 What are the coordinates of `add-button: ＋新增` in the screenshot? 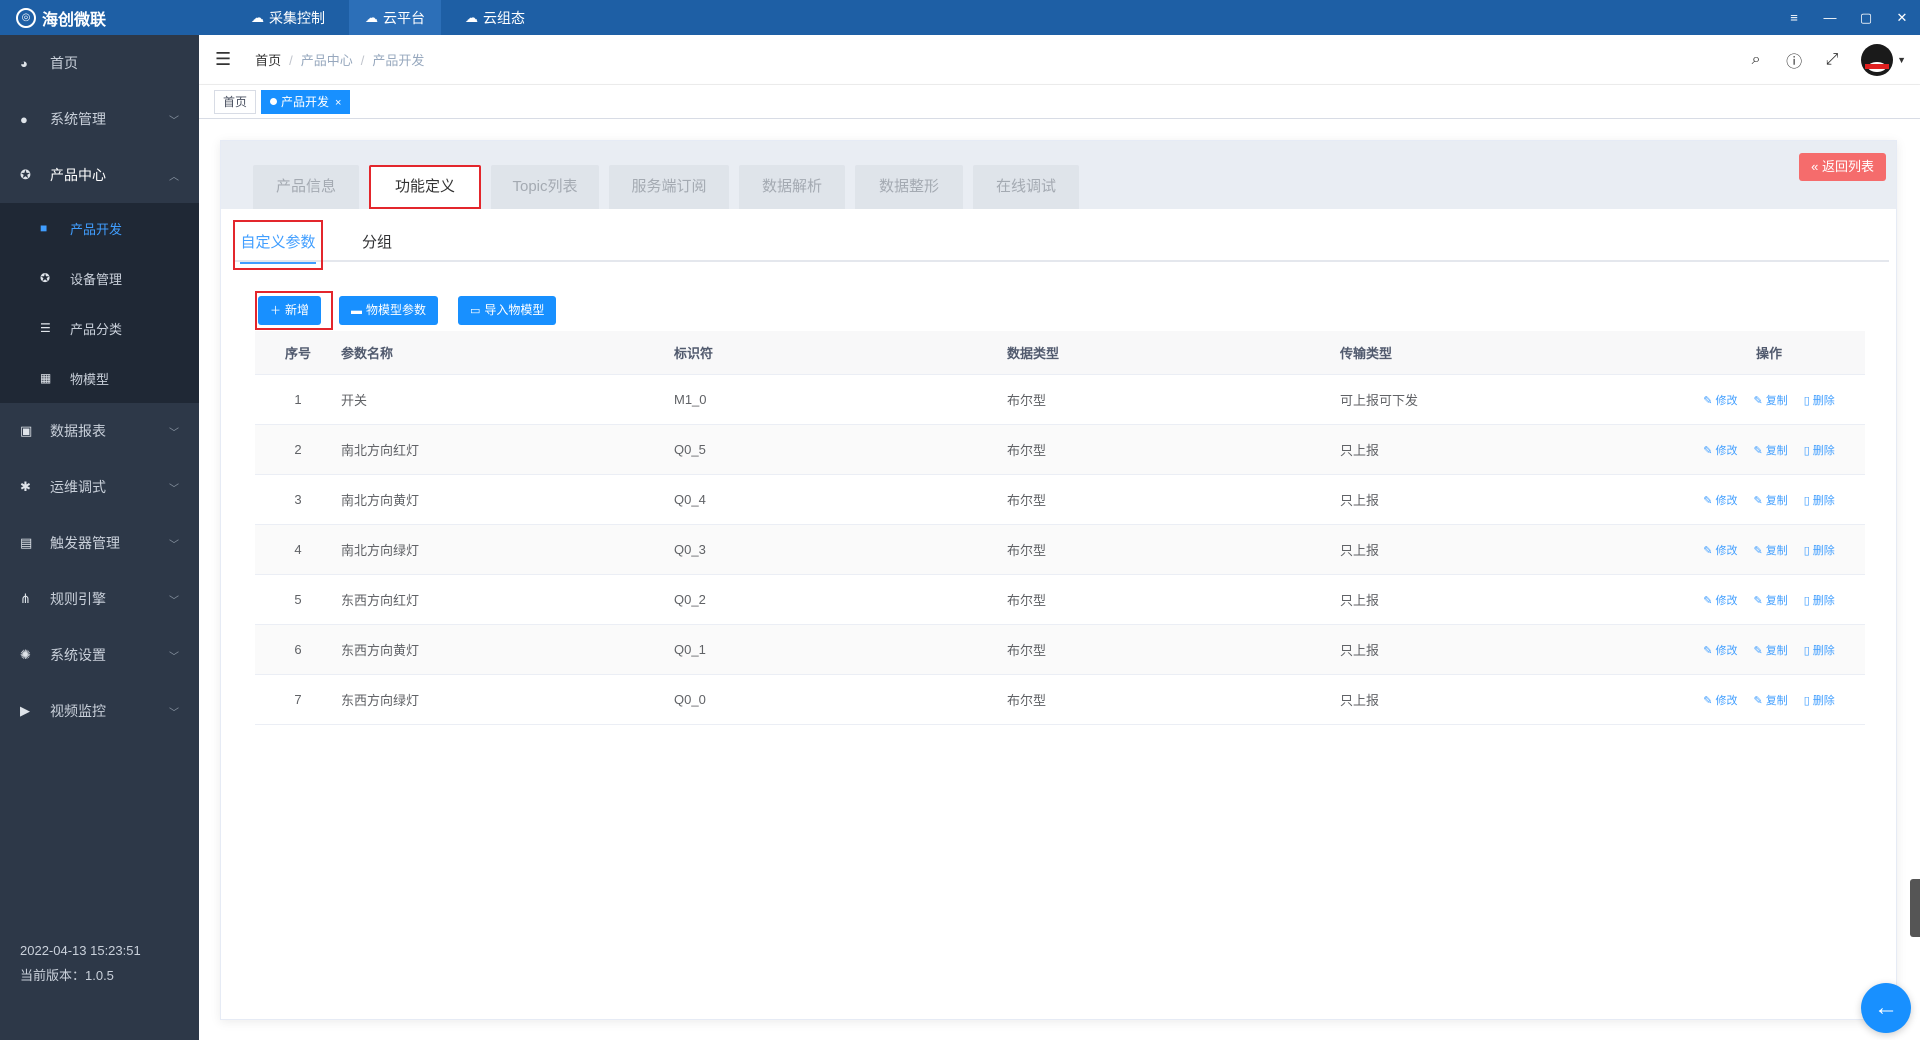 It's located at (290, 310).